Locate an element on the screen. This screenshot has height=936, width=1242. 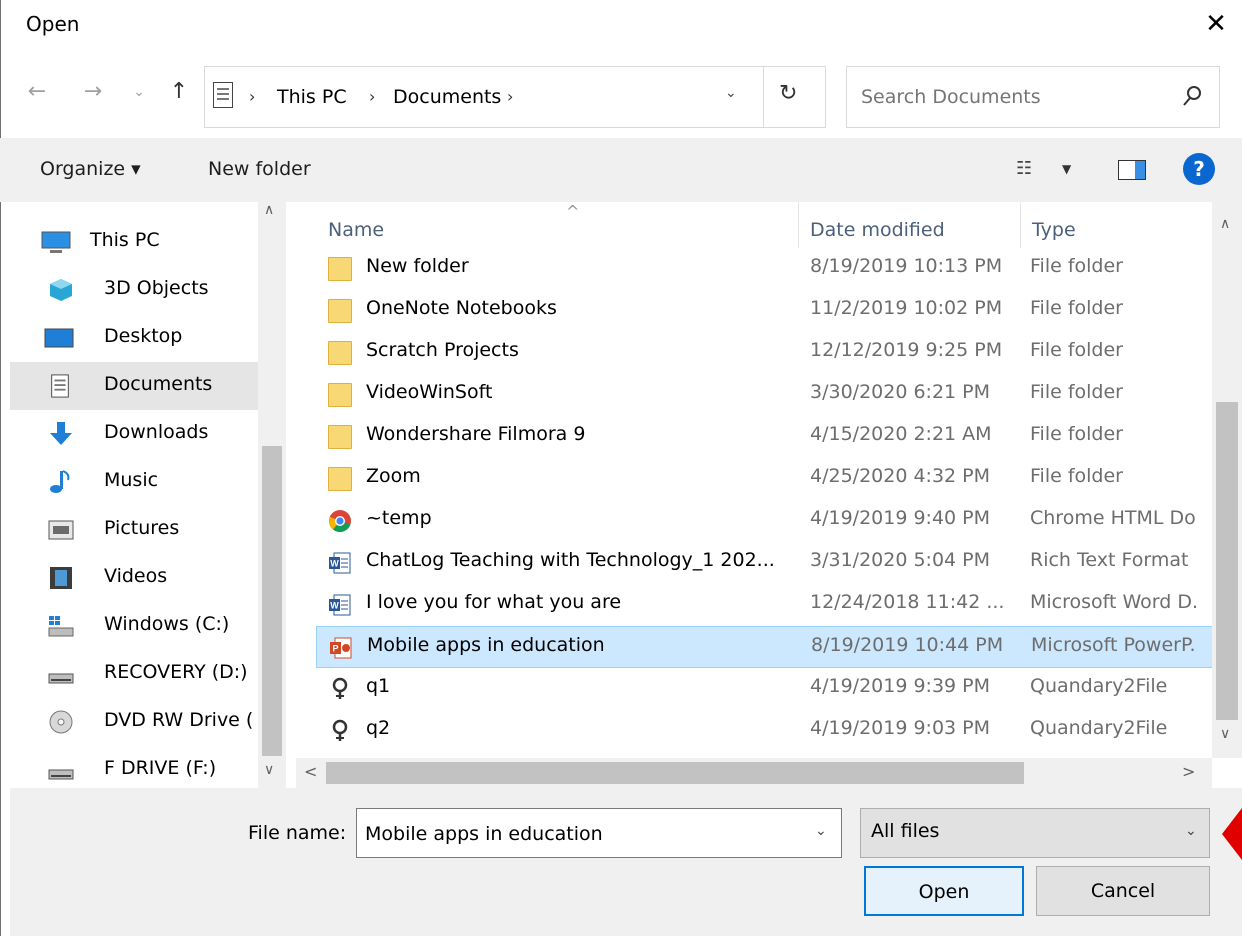
file-list-vertical-scrollbar: ∧ ∨ is located at coordinates (1227, 480).